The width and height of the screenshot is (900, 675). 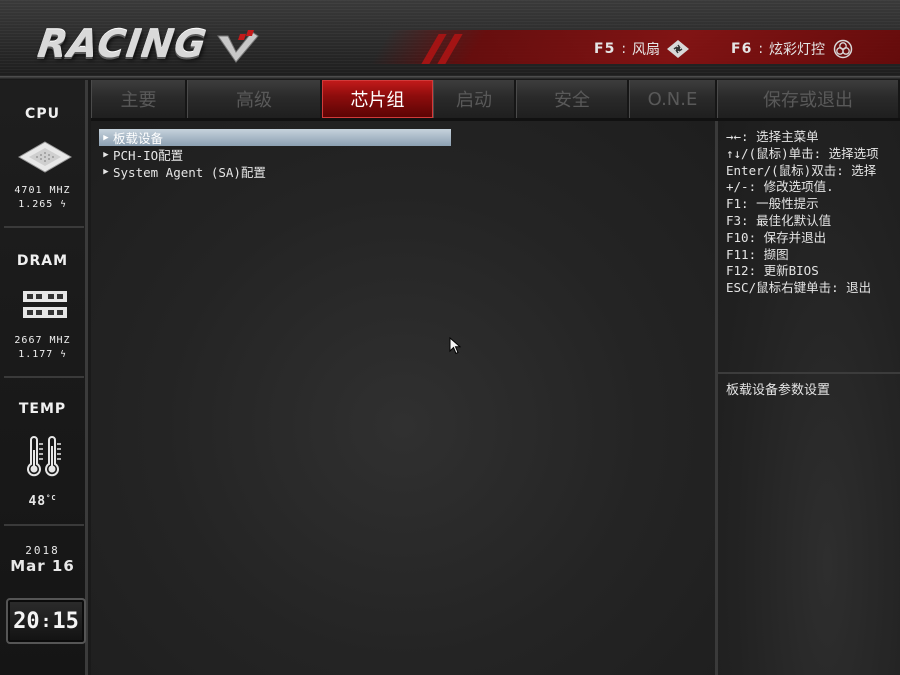 I want to click on clock-hours: 20, so click(x=26, y=621).